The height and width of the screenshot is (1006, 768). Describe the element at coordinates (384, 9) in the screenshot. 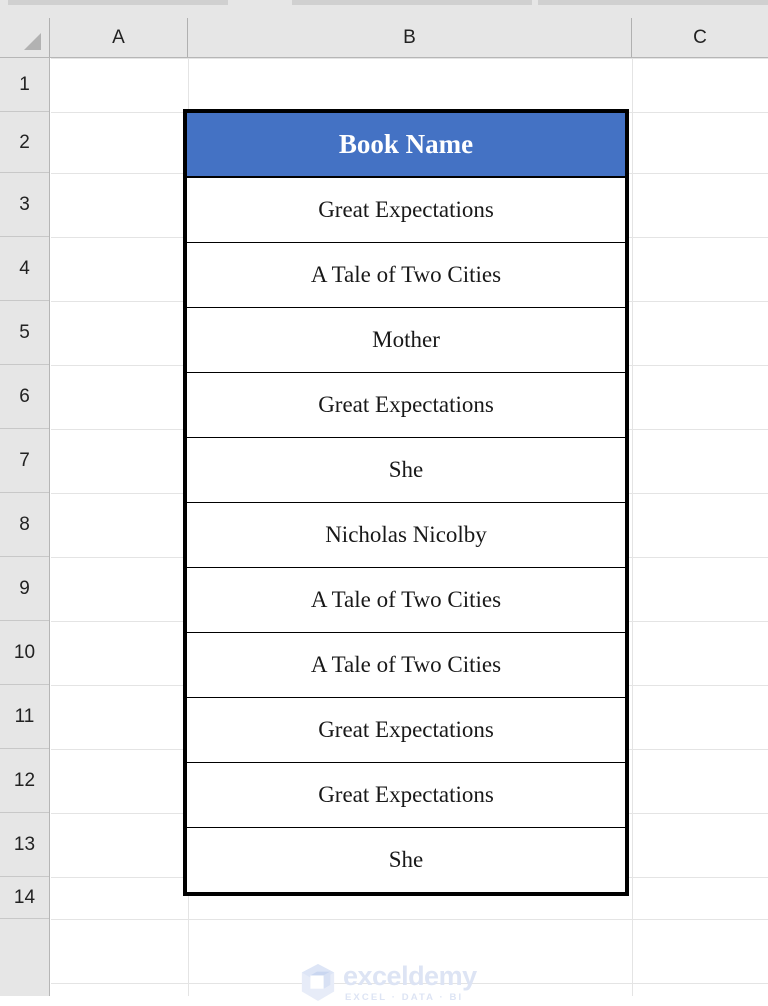

I see `ribbon-strip-fragment` at that location.